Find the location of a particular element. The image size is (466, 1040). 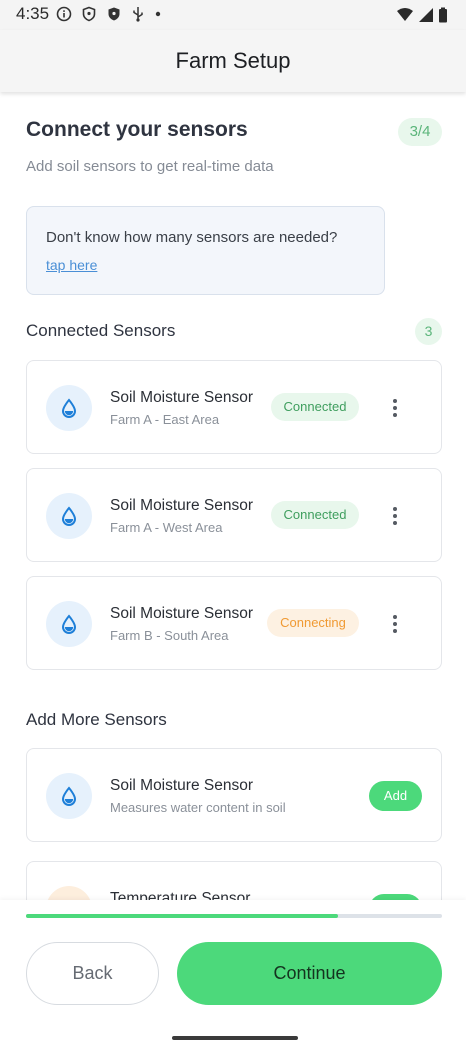

signal-icon is located at coordinates (426, 17).